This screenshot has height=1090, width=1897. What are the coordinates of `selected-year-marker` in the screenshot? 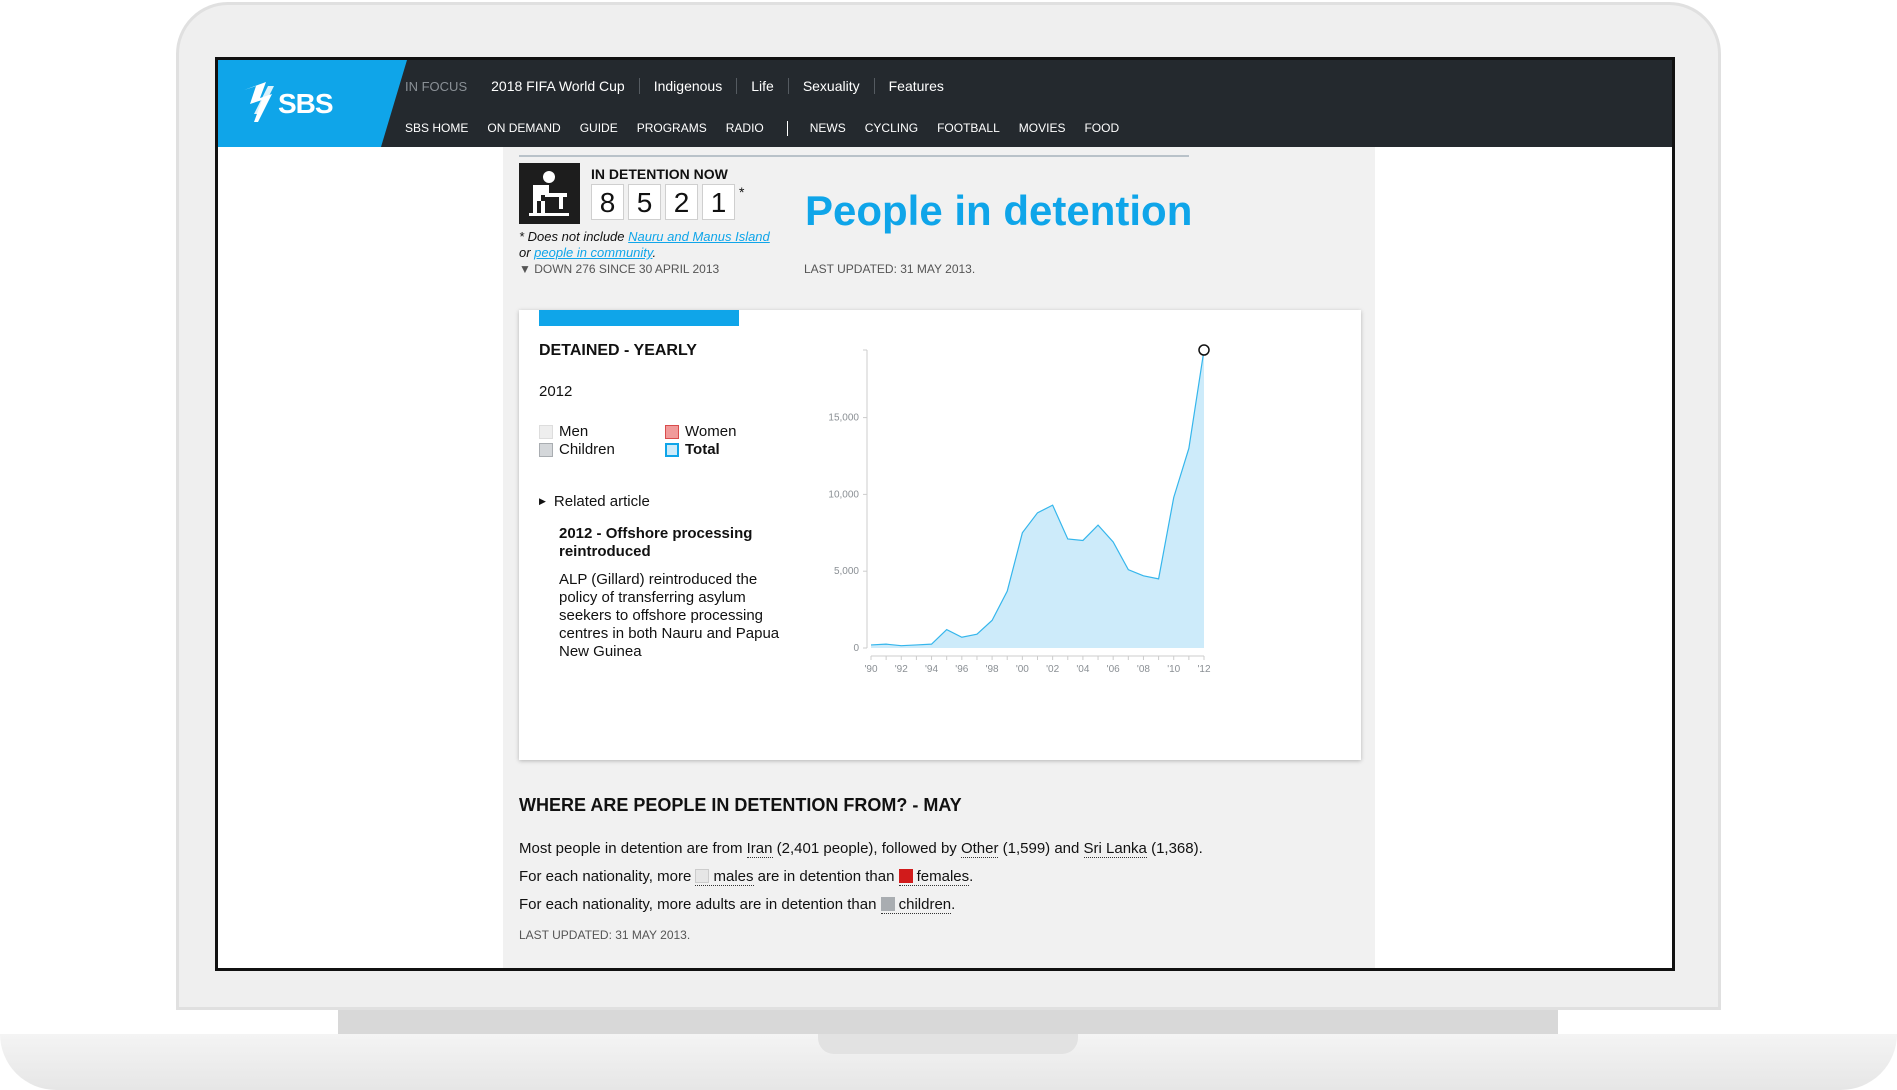 It's located at (1204, 350).